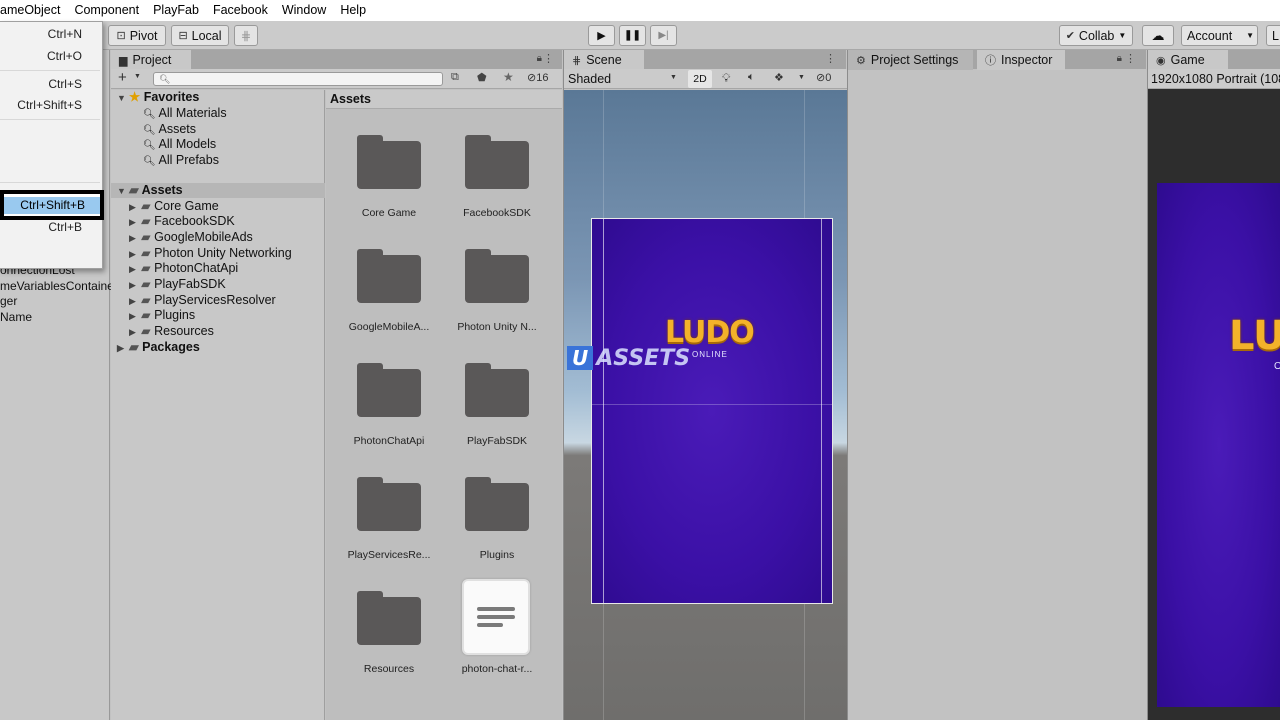  I want to click on tree-folder: ▶ ▰ PhotonChatApi, so click(218, 268).